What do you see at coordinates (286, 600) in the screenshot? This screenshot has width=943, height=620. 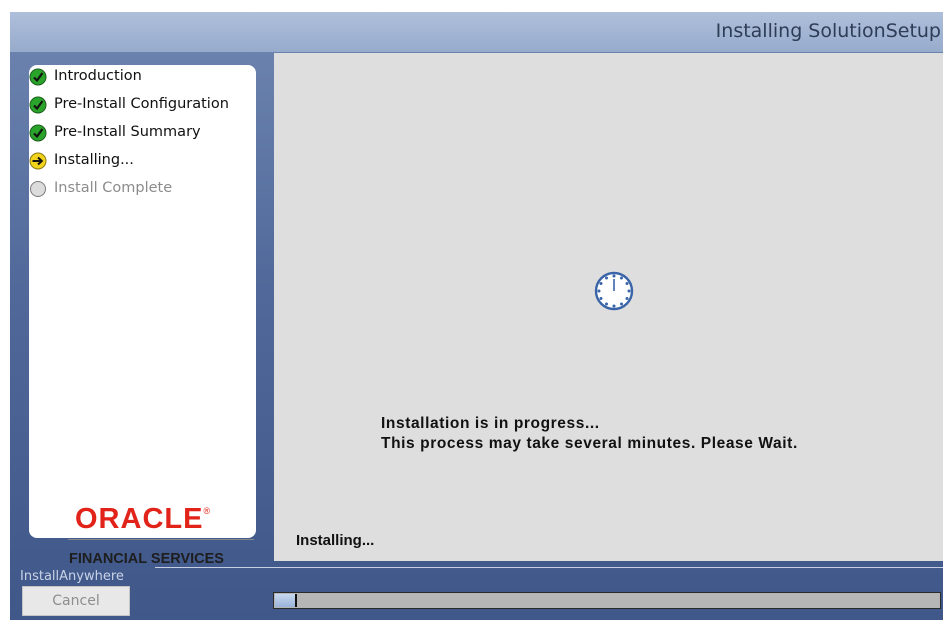 I see `progress-fill` at bounding box center [286, 600].